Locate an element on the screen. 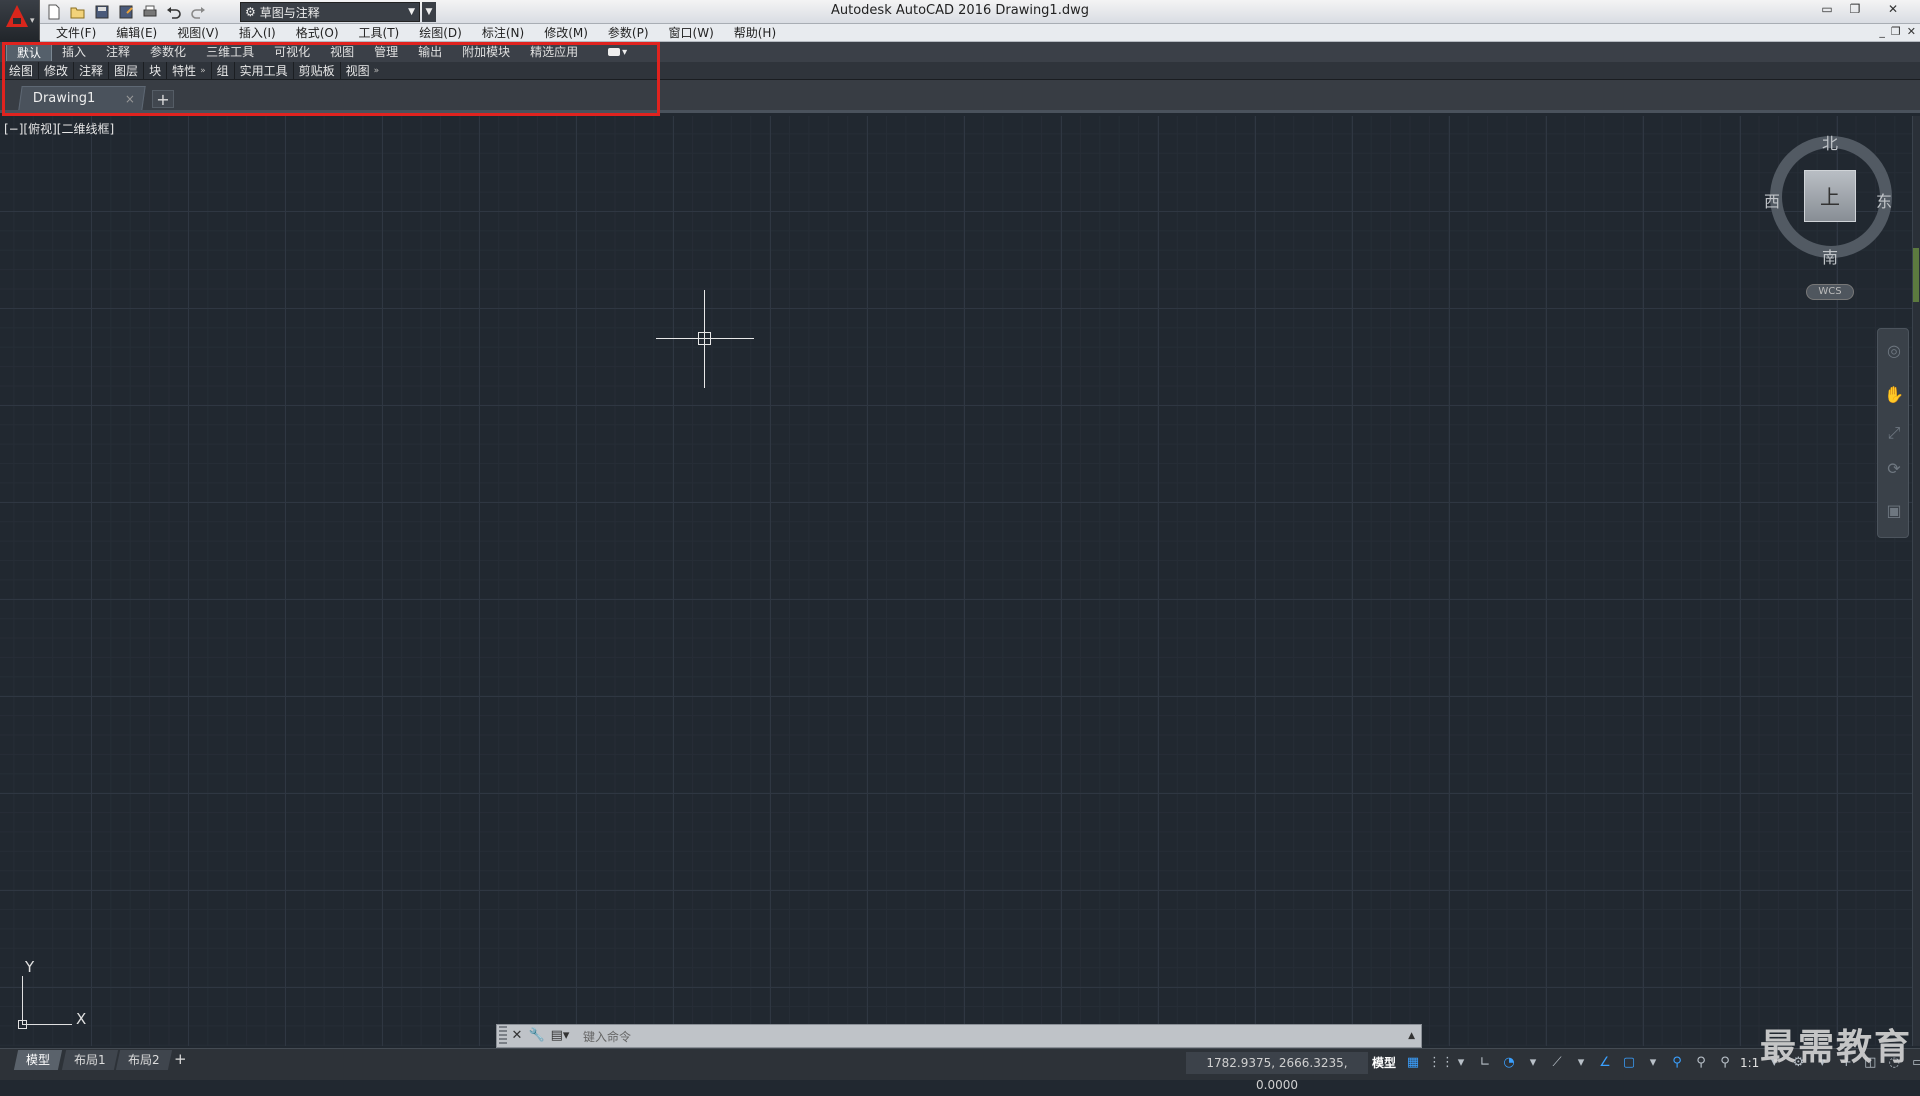 This screenshot has width=1920, height=1096. restore-icon: ❐ is located at coordinates (1855, 9).